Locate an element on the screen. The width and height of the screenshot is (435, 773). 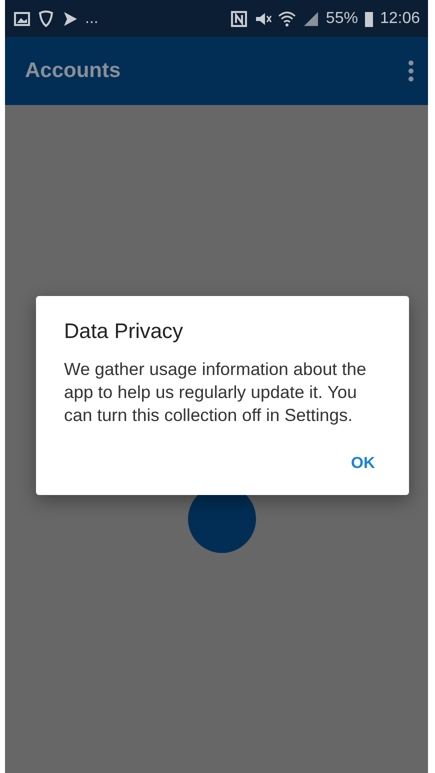
battery-icon is located at coordinates (369, 19).